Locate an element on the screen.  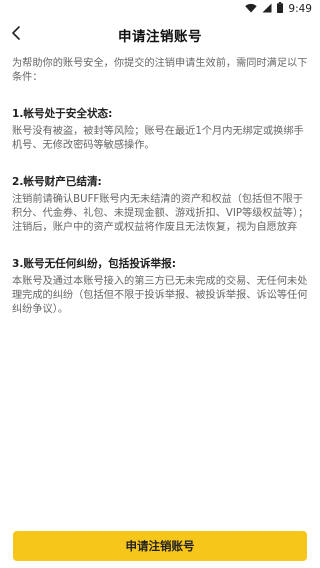
back-button is located at coordinates (16, 34).